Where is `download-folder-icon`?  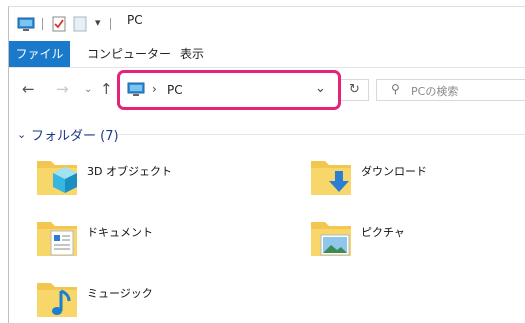
download-folder-icon is located at coordinates (331, 178).